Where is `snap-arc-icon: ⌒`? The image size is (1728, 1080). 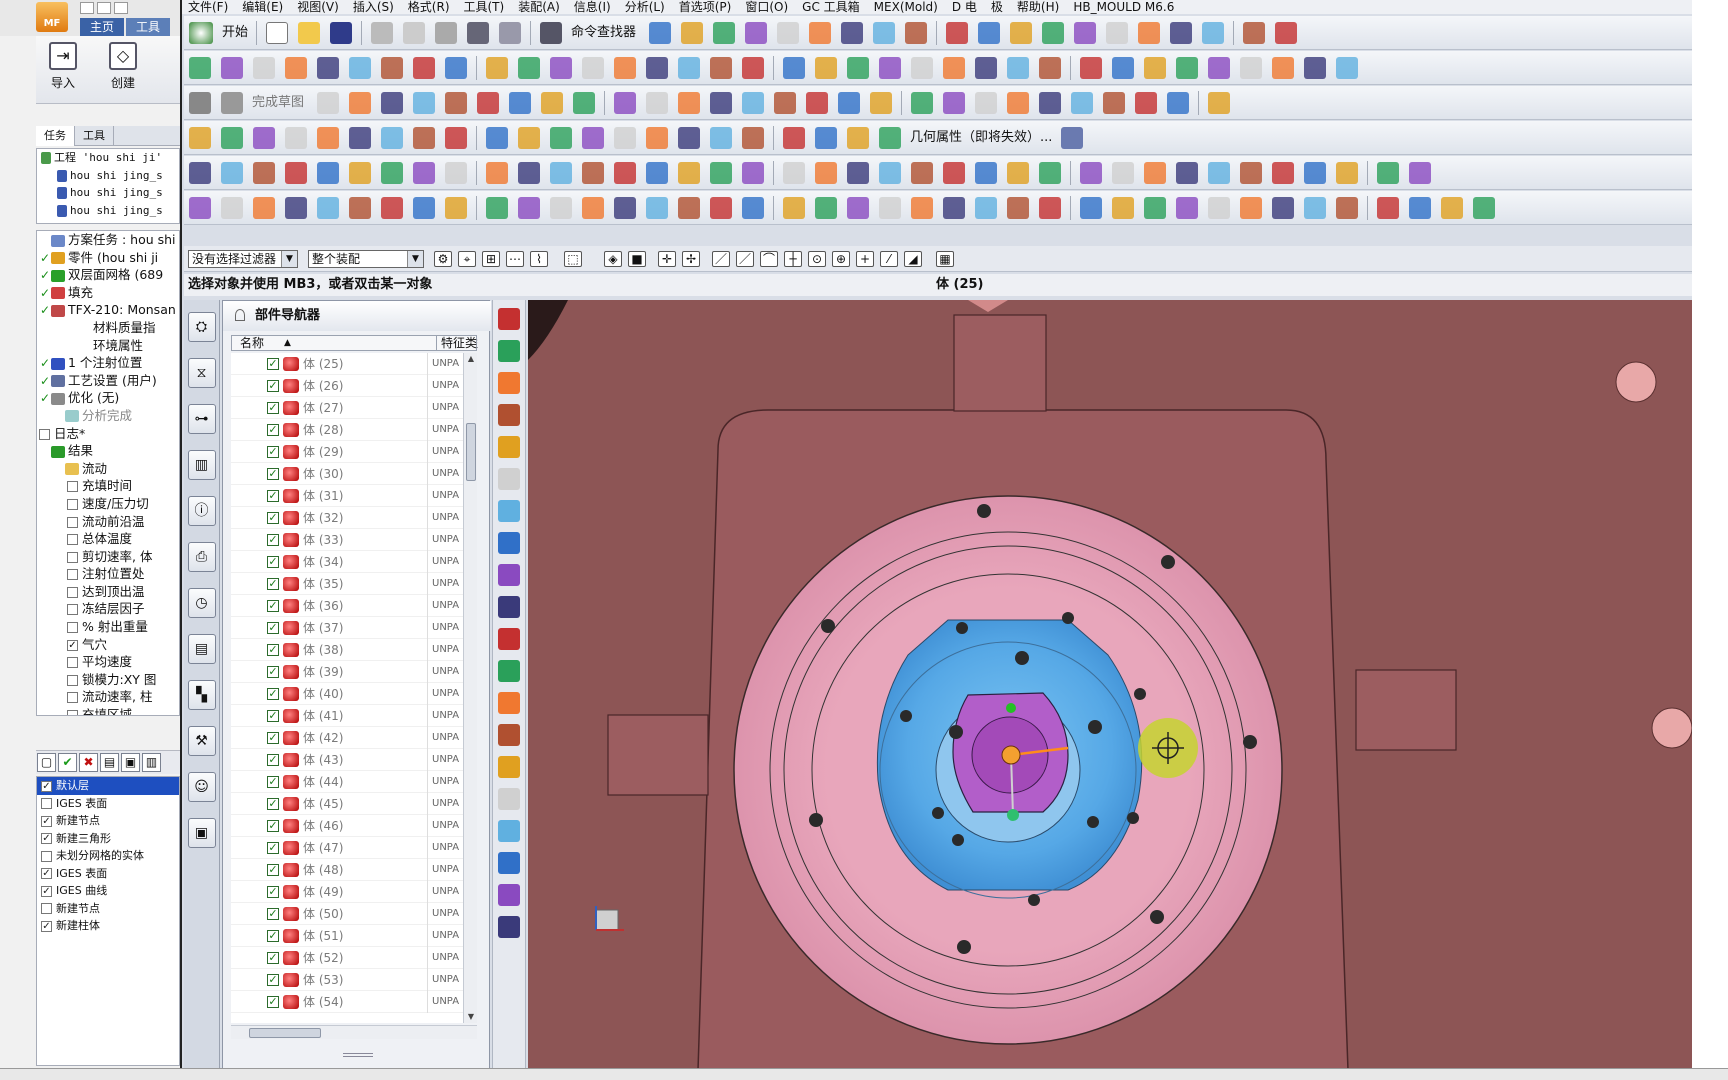
snap-arc-icon: ⌒ is located at coordinates (769, 259).